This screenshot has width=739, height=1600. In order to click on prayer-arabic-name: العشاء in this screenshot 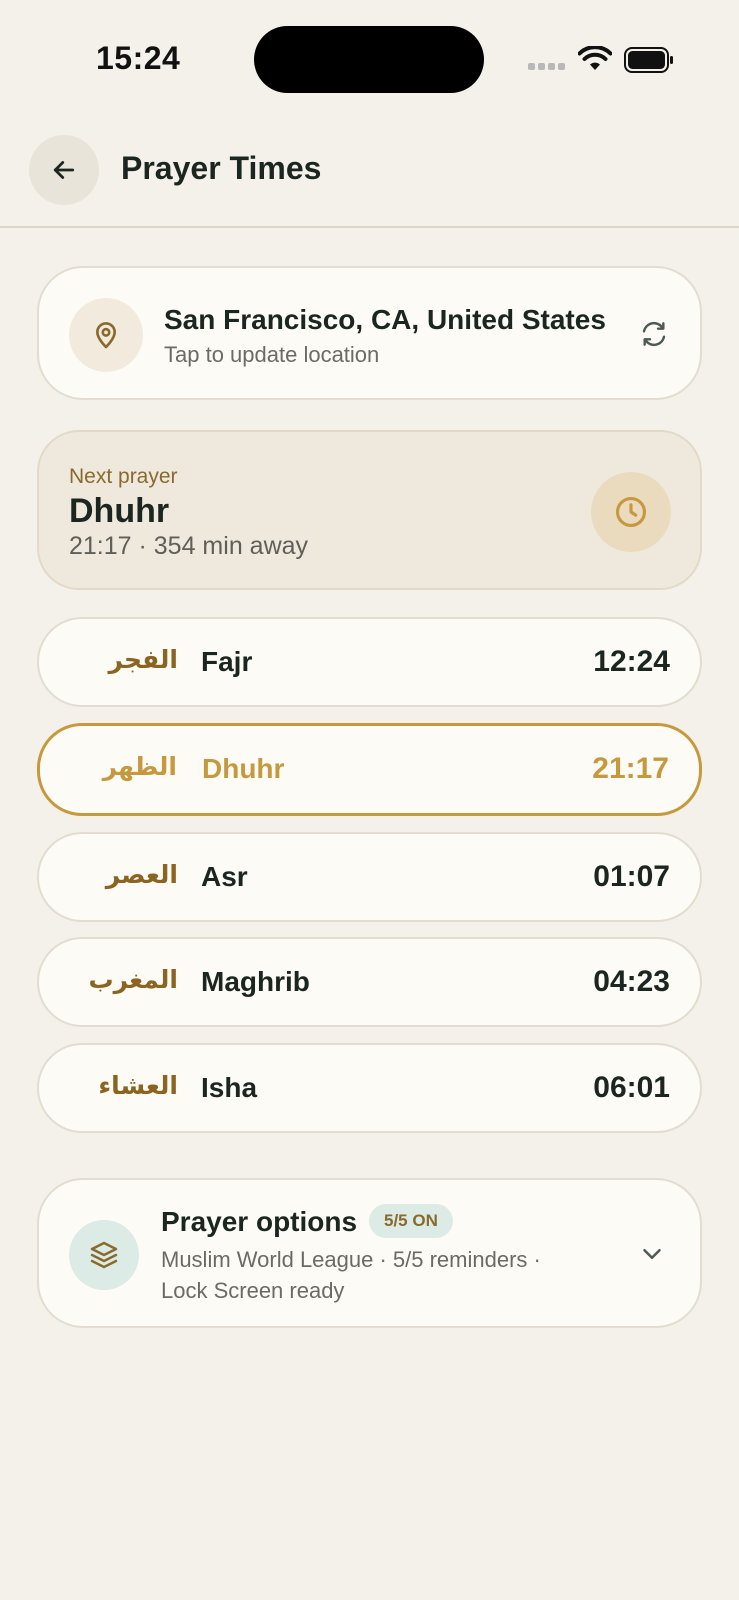, I will do `click(138, 1085)`.